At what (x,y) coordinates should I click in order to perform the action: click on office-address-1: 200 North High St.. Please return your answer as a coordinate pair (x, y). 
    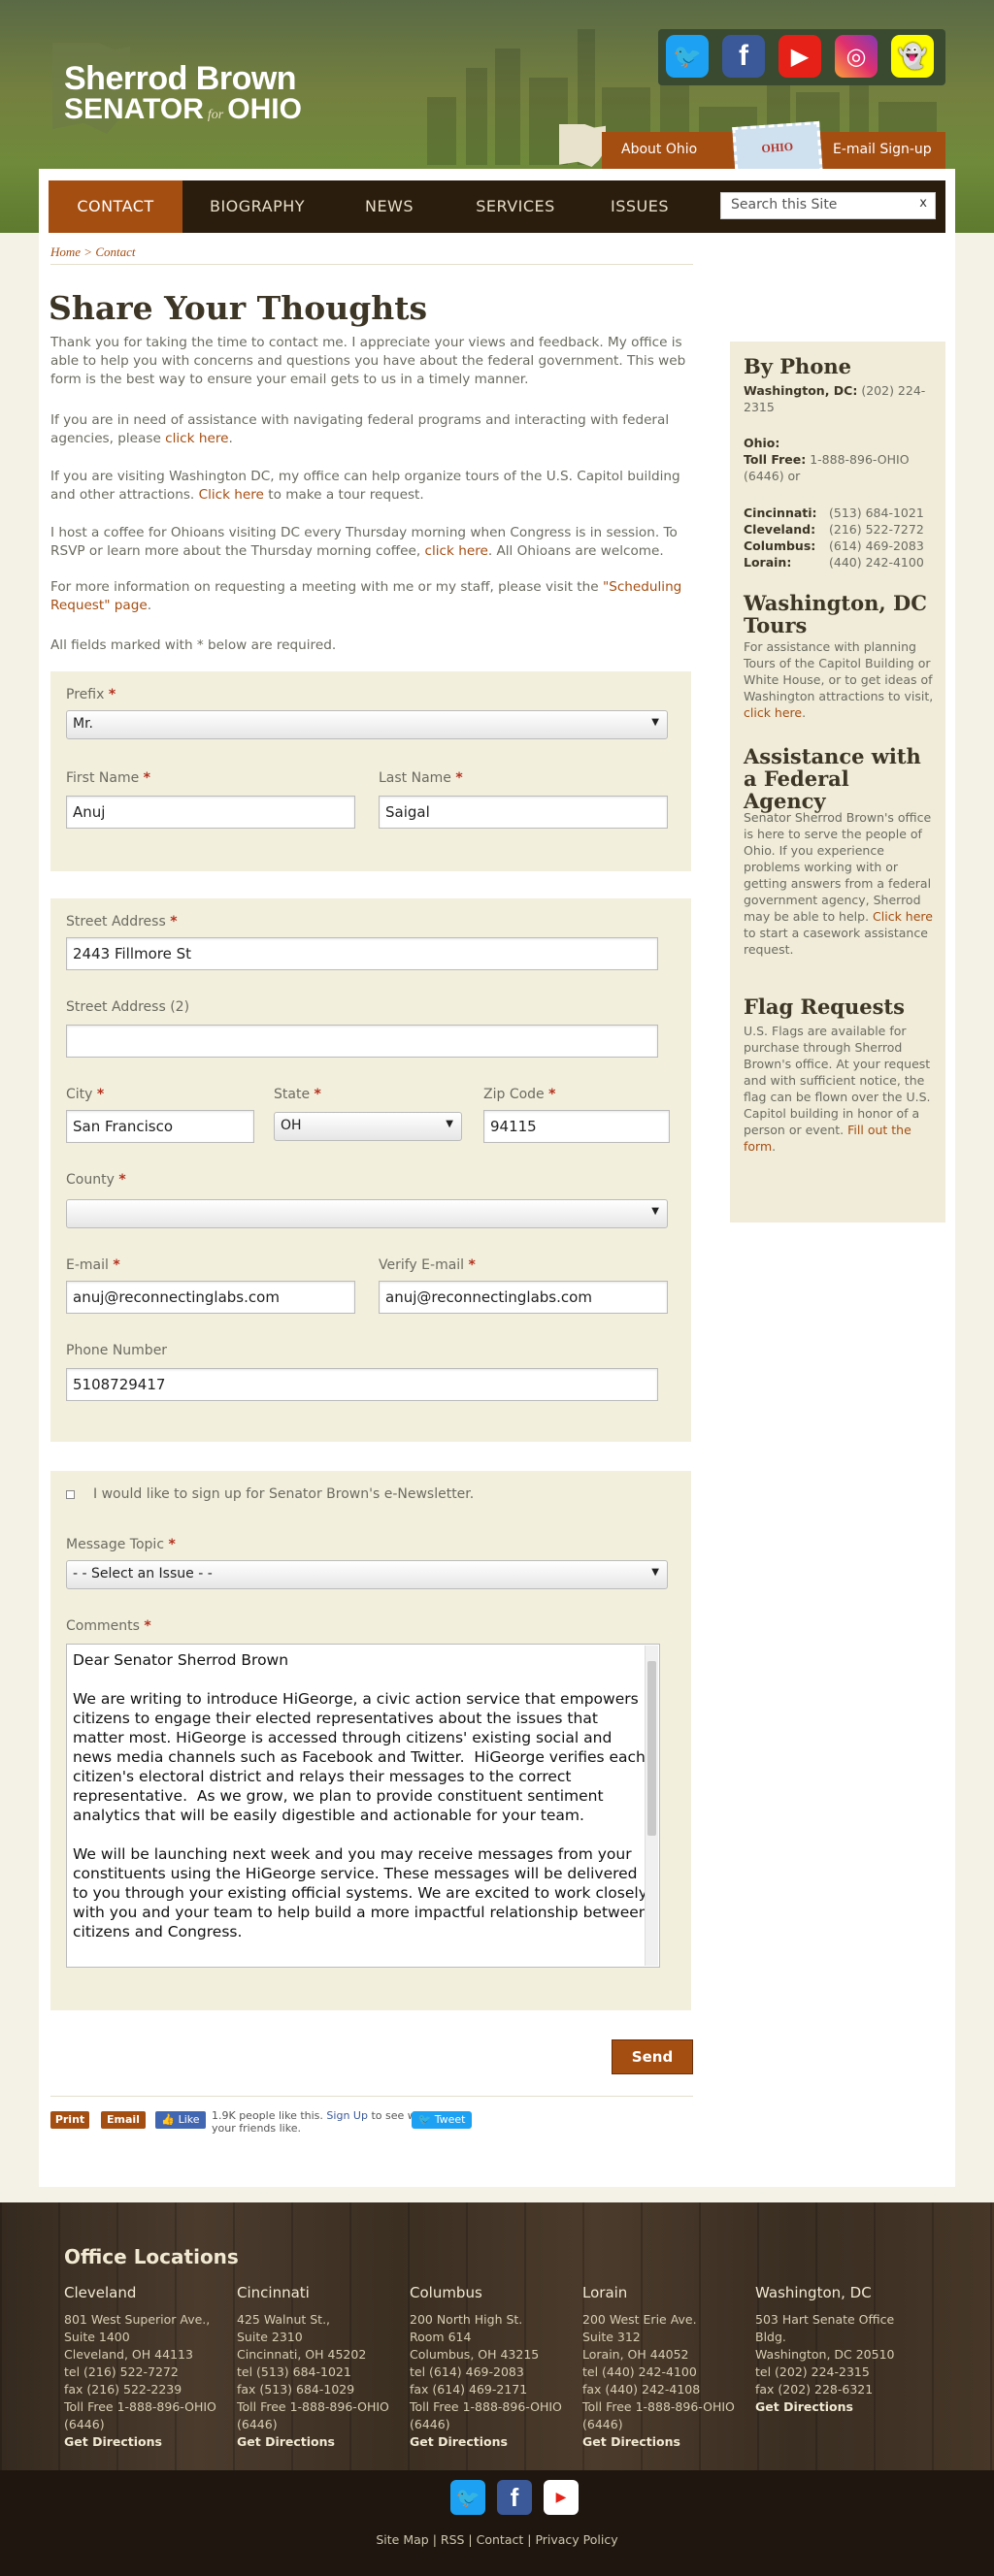
    Looking at the image, I should click on (467, 2320).